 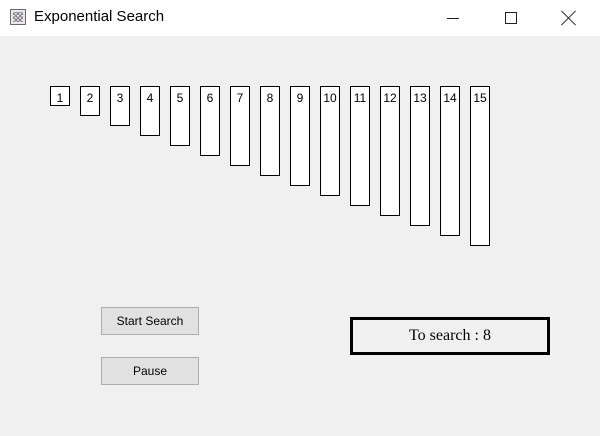 I want to click on minimize-button, so click(x=453, y=18).